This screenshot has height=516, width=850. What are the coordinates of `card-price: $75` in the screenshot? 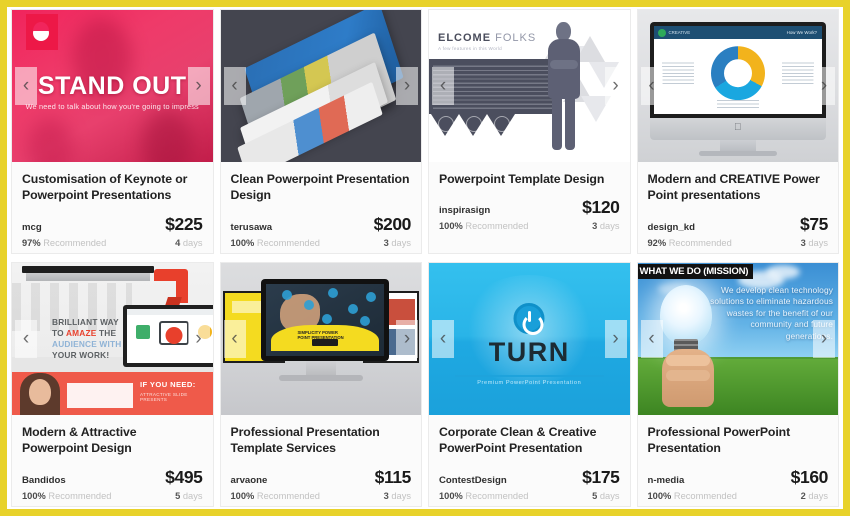 It's located at (814, 223).